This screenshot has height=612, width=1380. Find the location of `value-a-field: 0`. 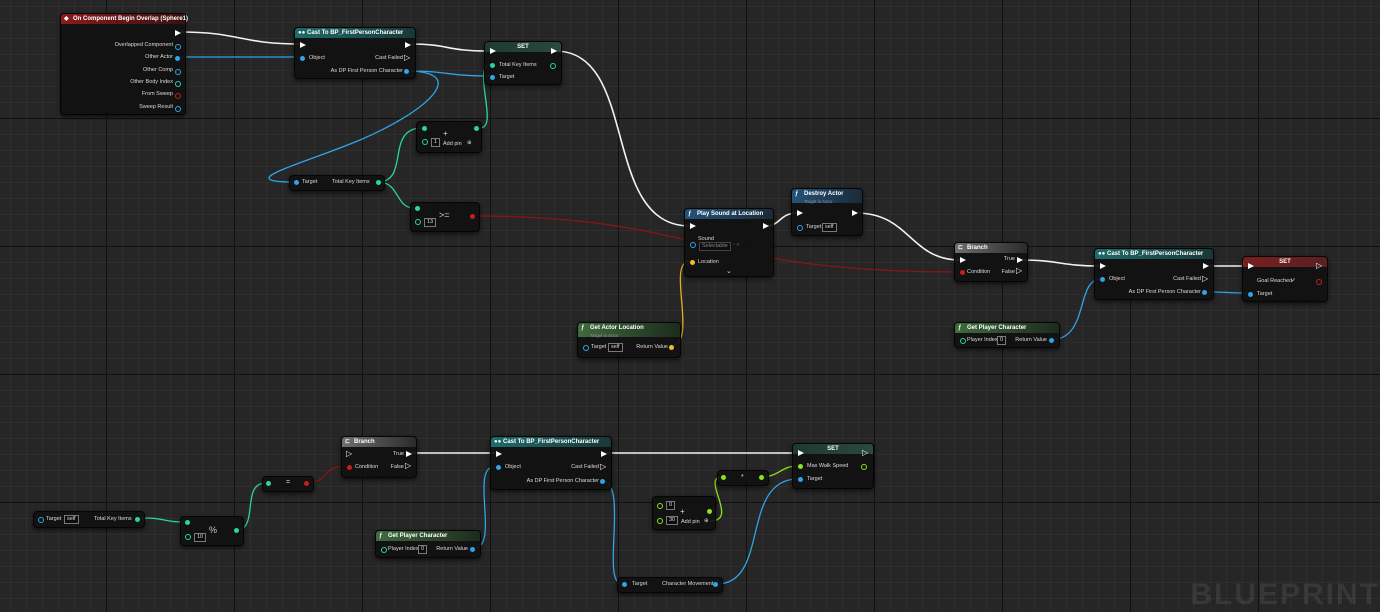

value-a-field: 0 is located at coordinates (671, 505).